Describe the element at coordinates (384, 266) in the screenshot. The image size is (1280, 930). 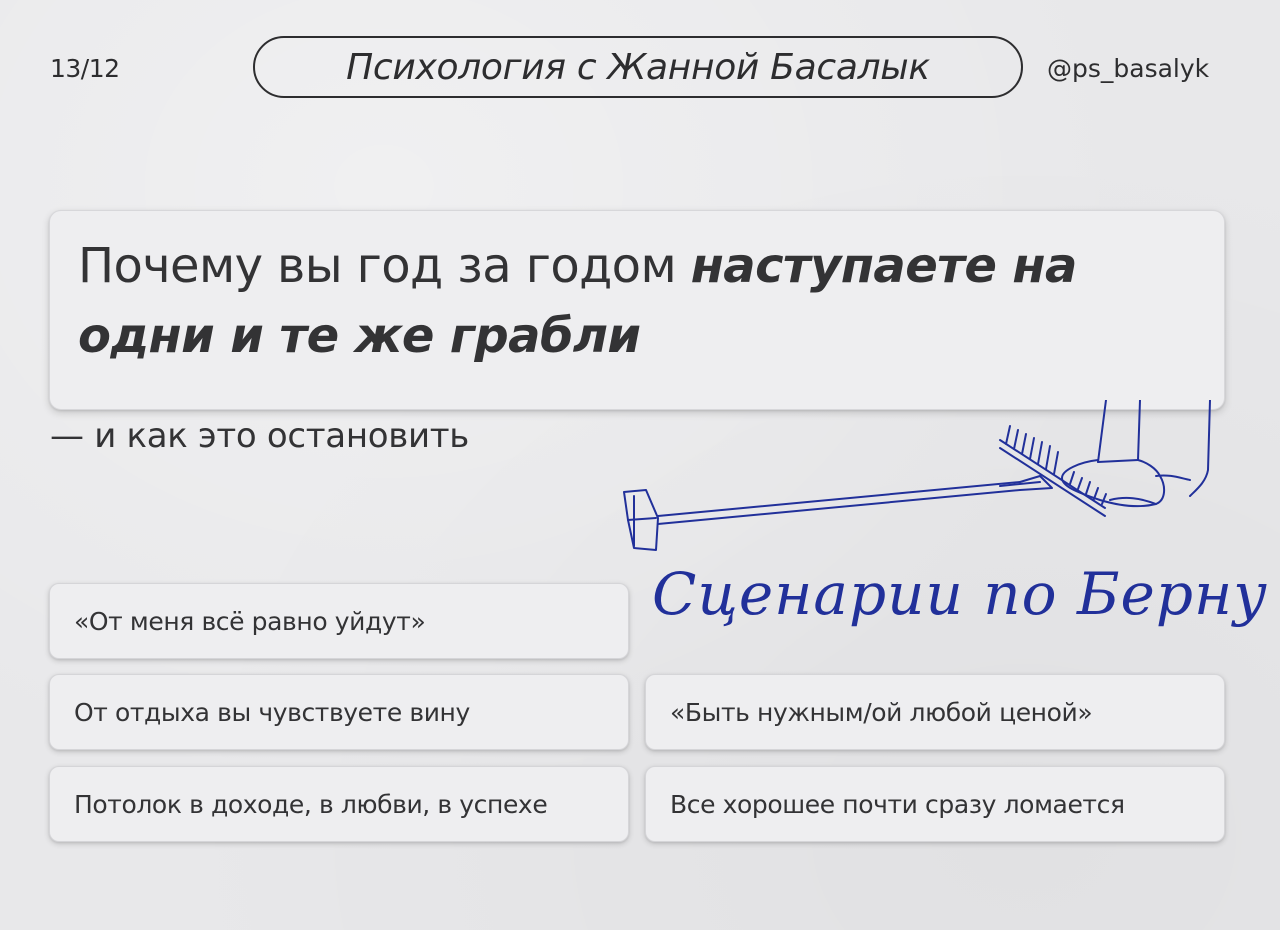
I see `headline-regular: Почему вы год за годом` at that location.